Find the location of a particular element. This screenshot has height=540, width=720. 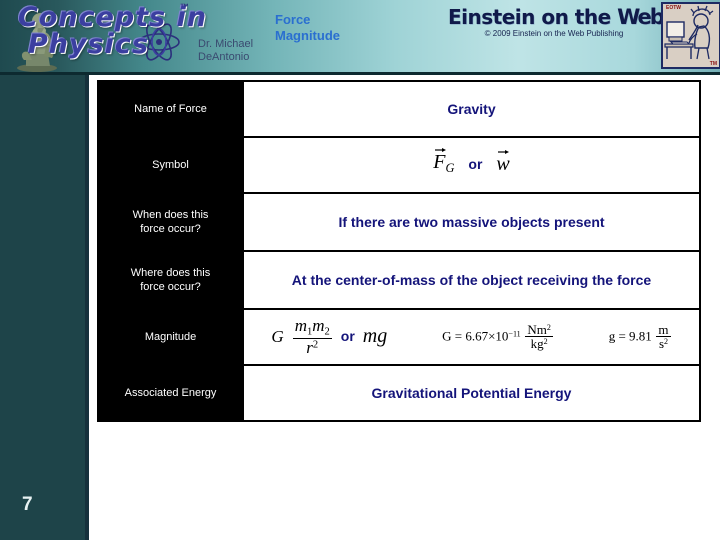

einstein-at-computer-image: EOTW TM is located at coordinates (690, 35).